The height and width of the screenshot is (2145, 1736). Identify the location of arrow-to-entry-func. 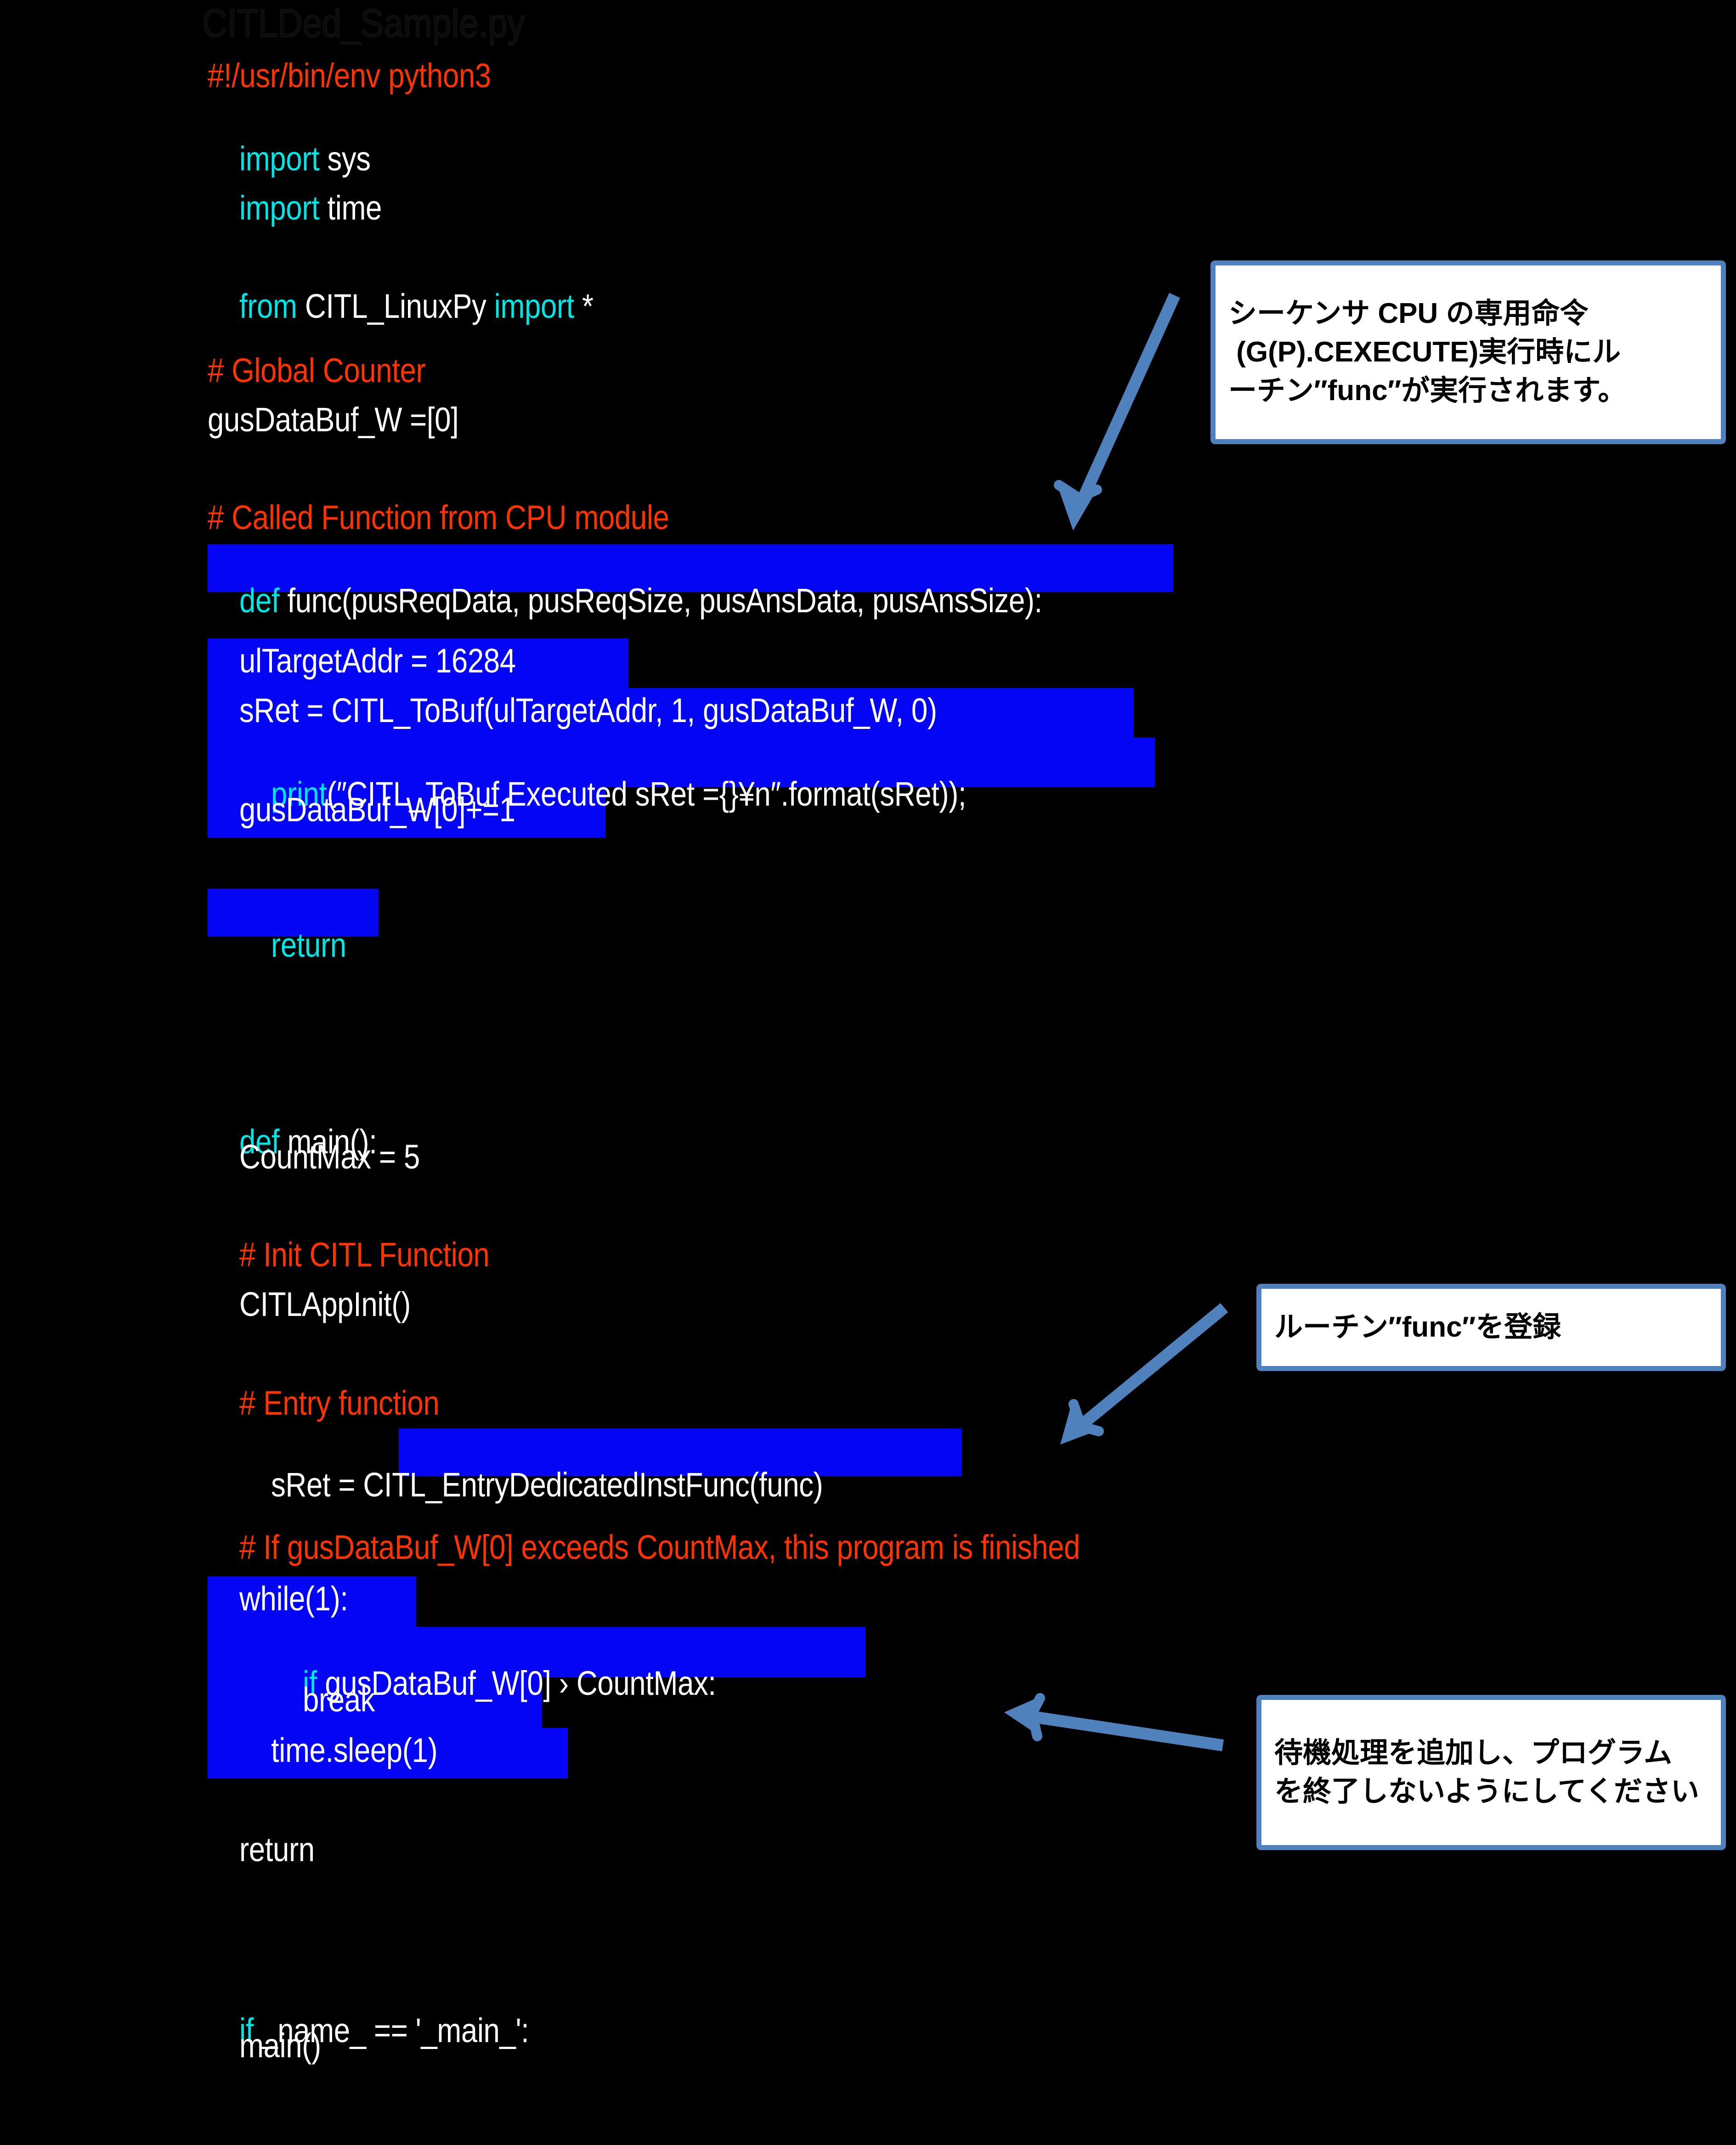
(1144, 1374).